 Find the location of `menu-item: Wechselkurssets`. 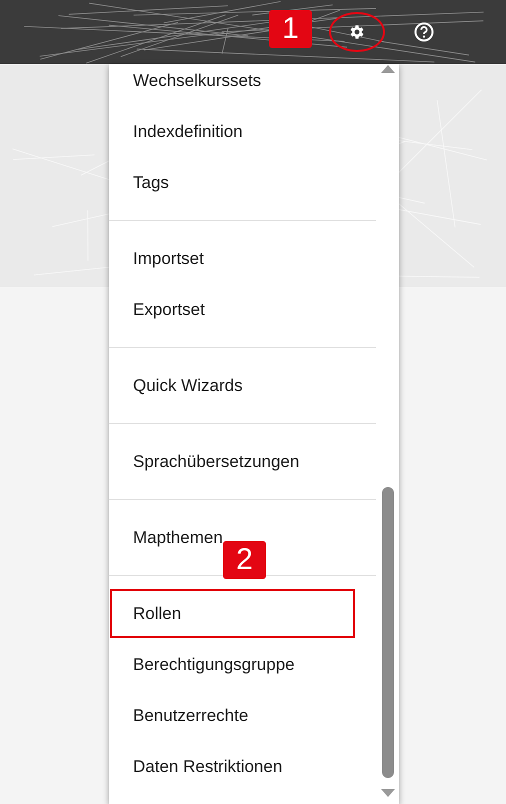

menu-item: Wechselkurssets is located at coordinates (185, 85).